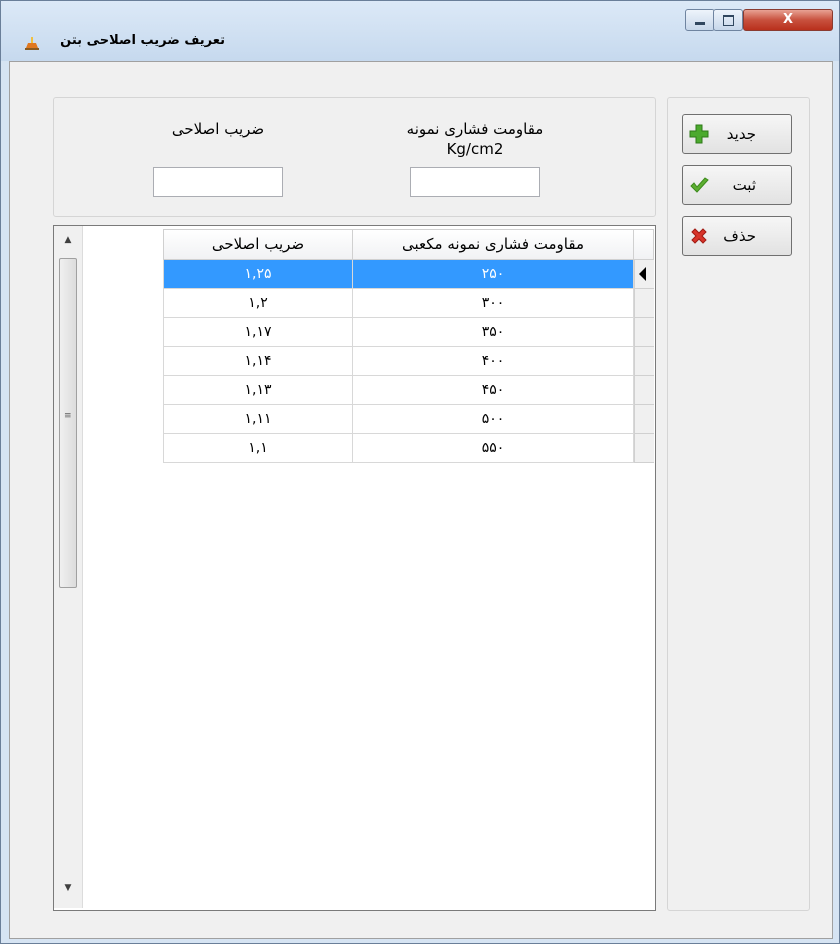 Image resolution: width=840 pixels, height=944 pixels. What do you see at coordinates (258, 303) in the screenshot?
I see `cell-coef: ۱,۲` at bounding box center [258, 303].